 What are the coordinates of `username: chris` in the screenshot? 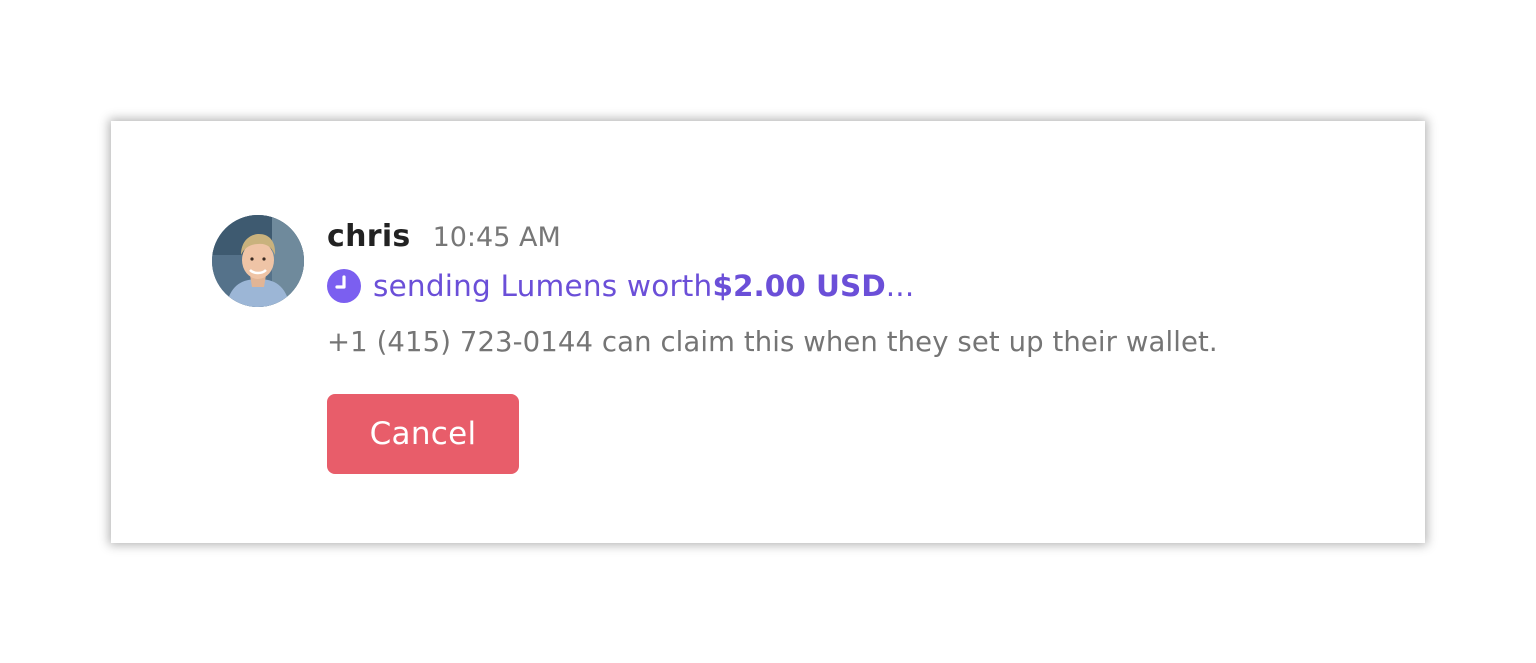 It's located at (369, 236).